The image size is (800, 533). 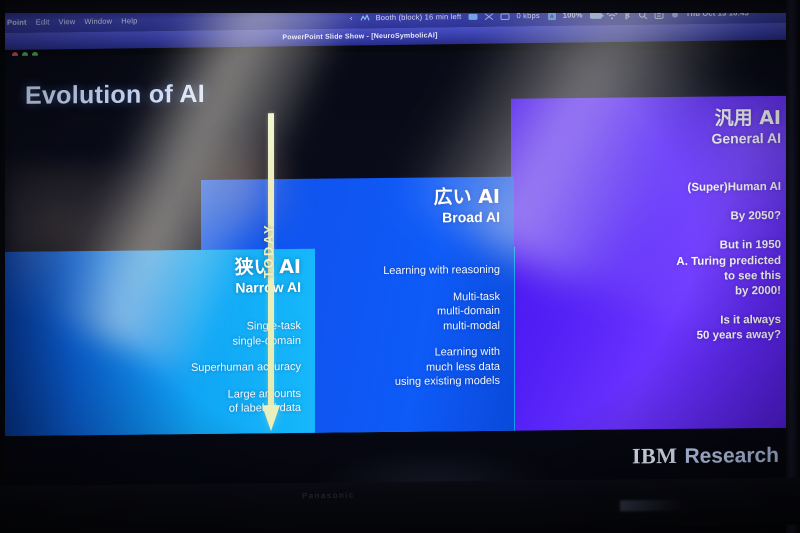 I want to click on monitor-bezel-right, so click(x=793, y=266).